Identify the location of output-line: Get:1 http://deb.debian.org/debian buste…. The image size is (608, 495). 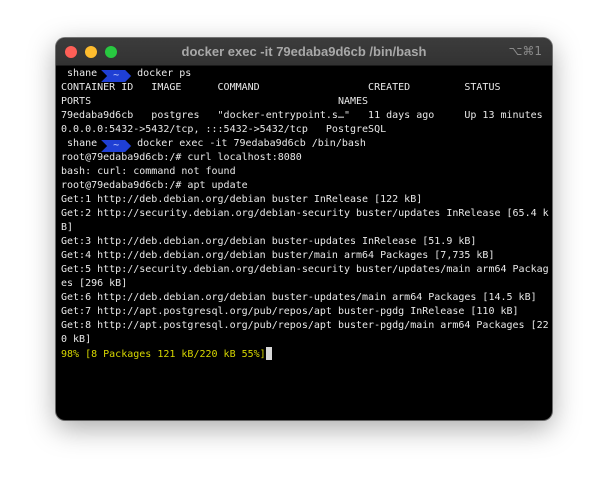
(242, 199).